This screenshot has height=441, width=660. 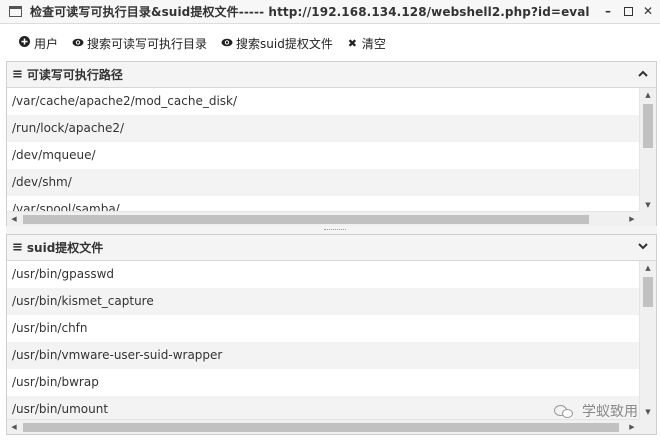 I want to click on list-item: /dev/shm/, so click(x=323, y=182).